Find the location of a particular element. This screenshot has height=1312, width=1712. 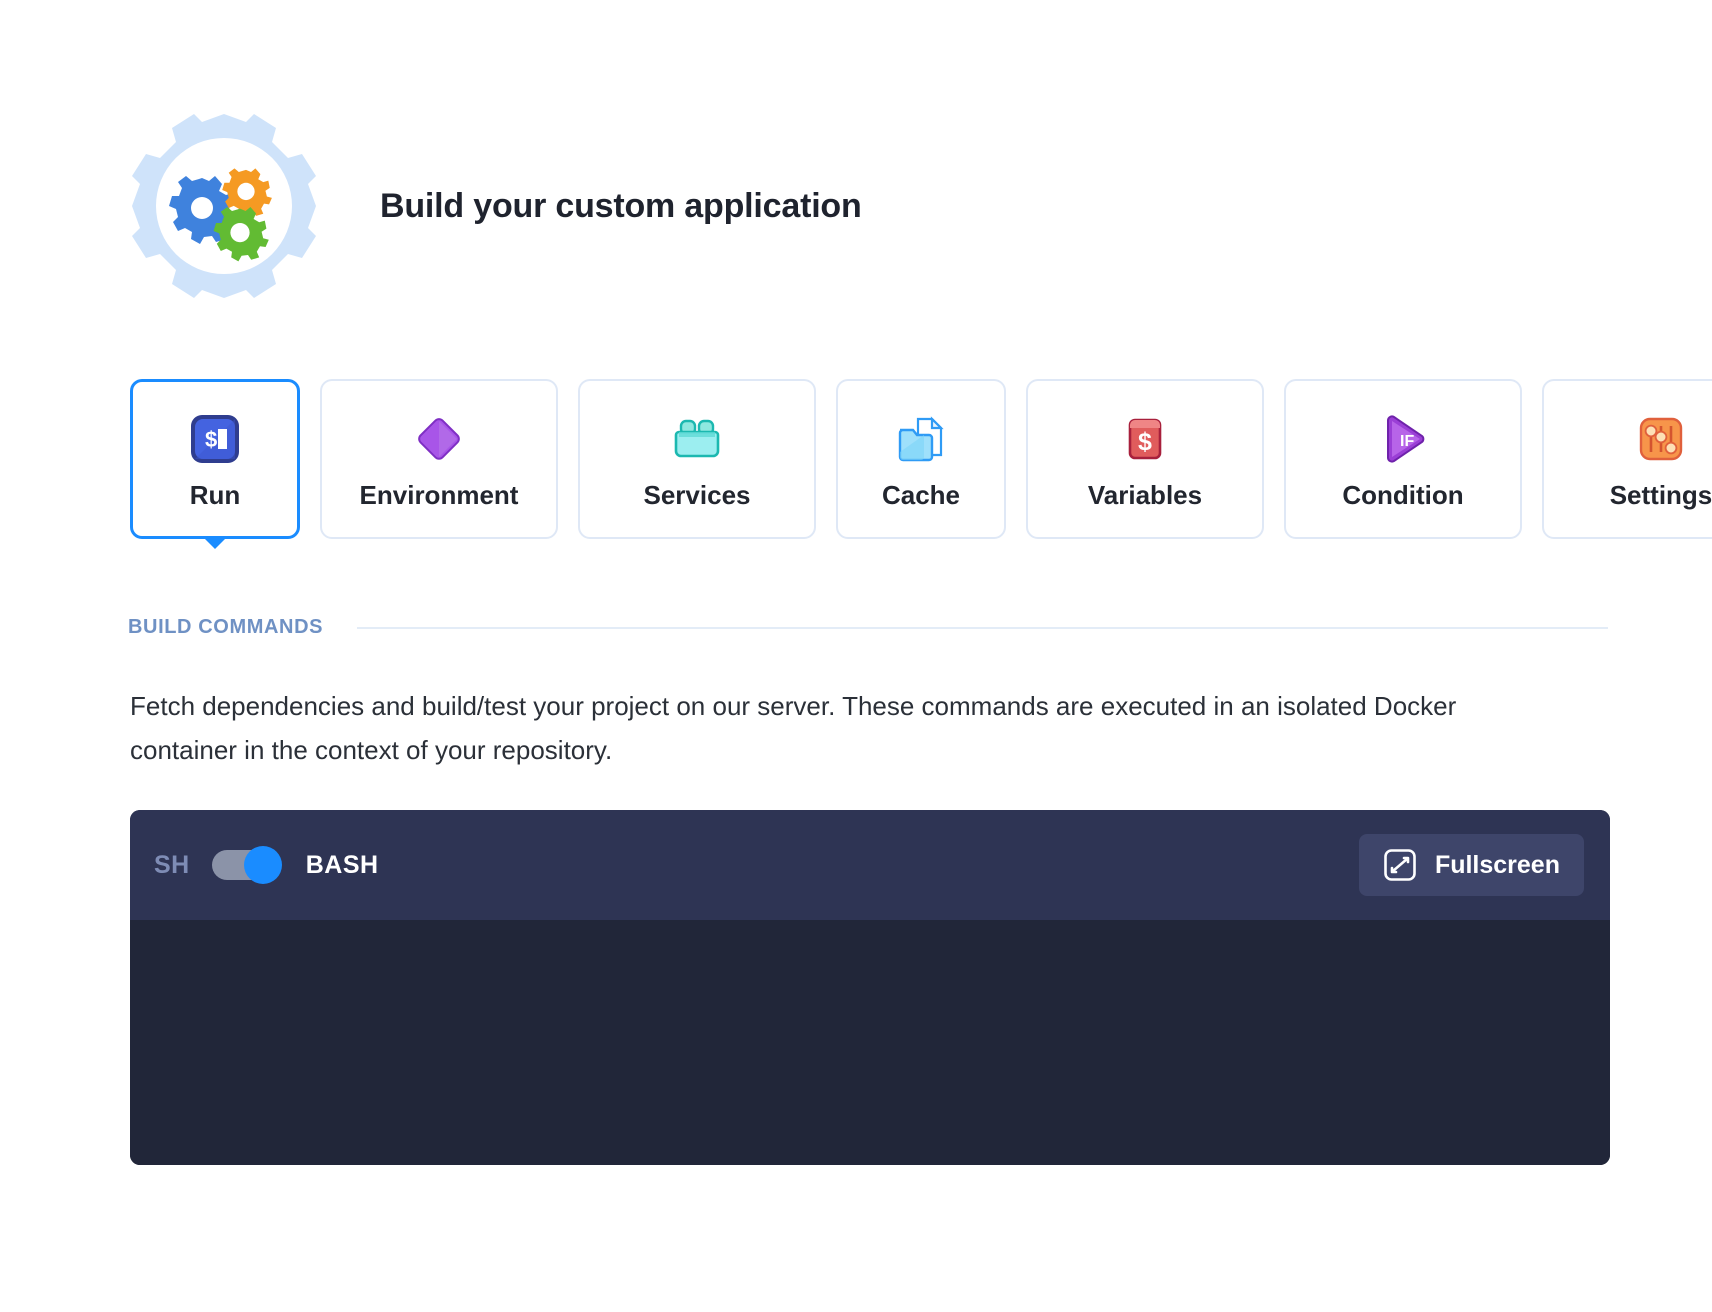

services-crate-icon is located at coordinates (697, 439).